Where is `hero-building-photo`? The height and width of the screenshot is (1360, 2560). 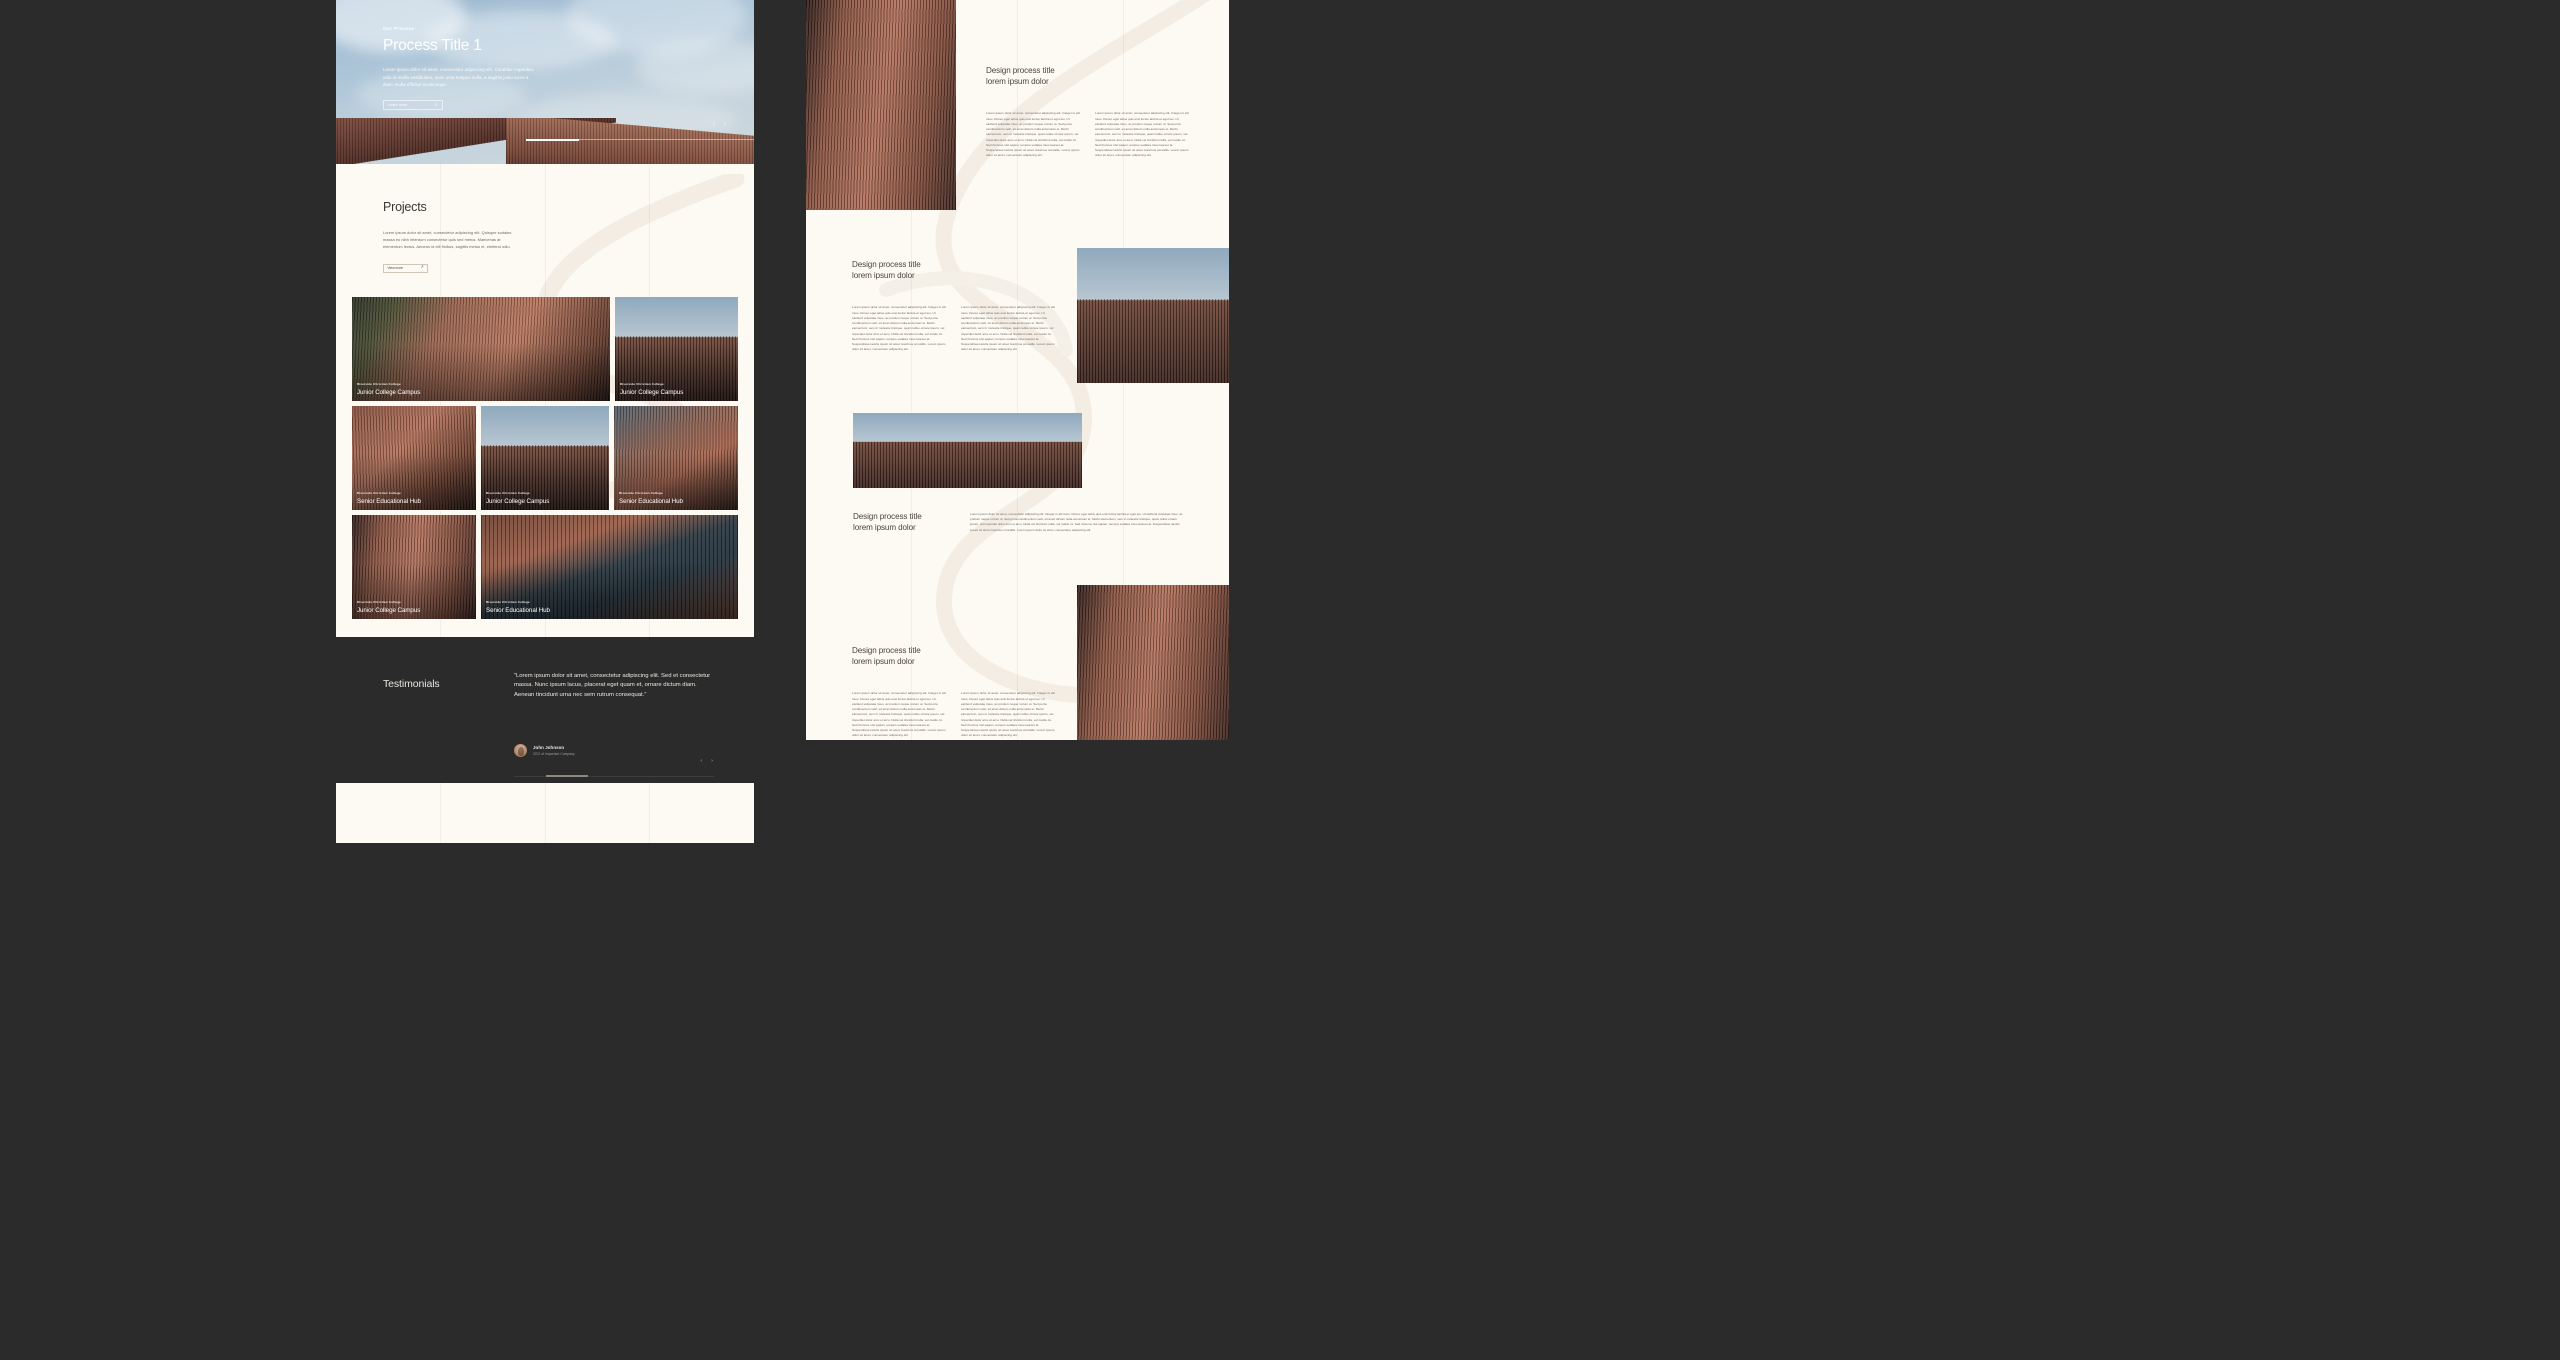 hero-building-photo is located at coordinates (545, 141).